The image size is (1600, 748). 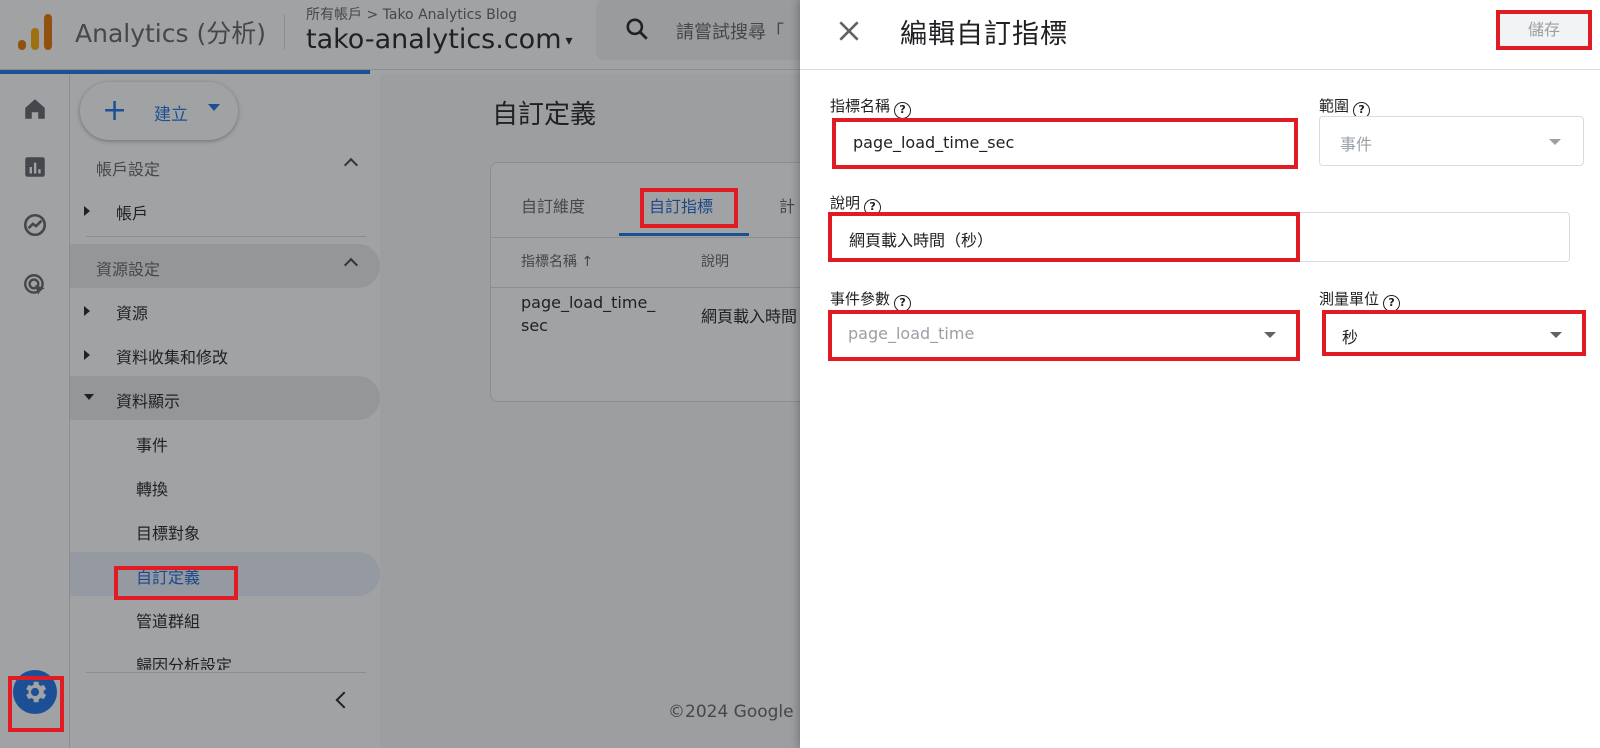 What do you see at coordinates (1349, 299) in the screenshot?
I see `label-text: 測量單位` at bounding box center [1349, 299].